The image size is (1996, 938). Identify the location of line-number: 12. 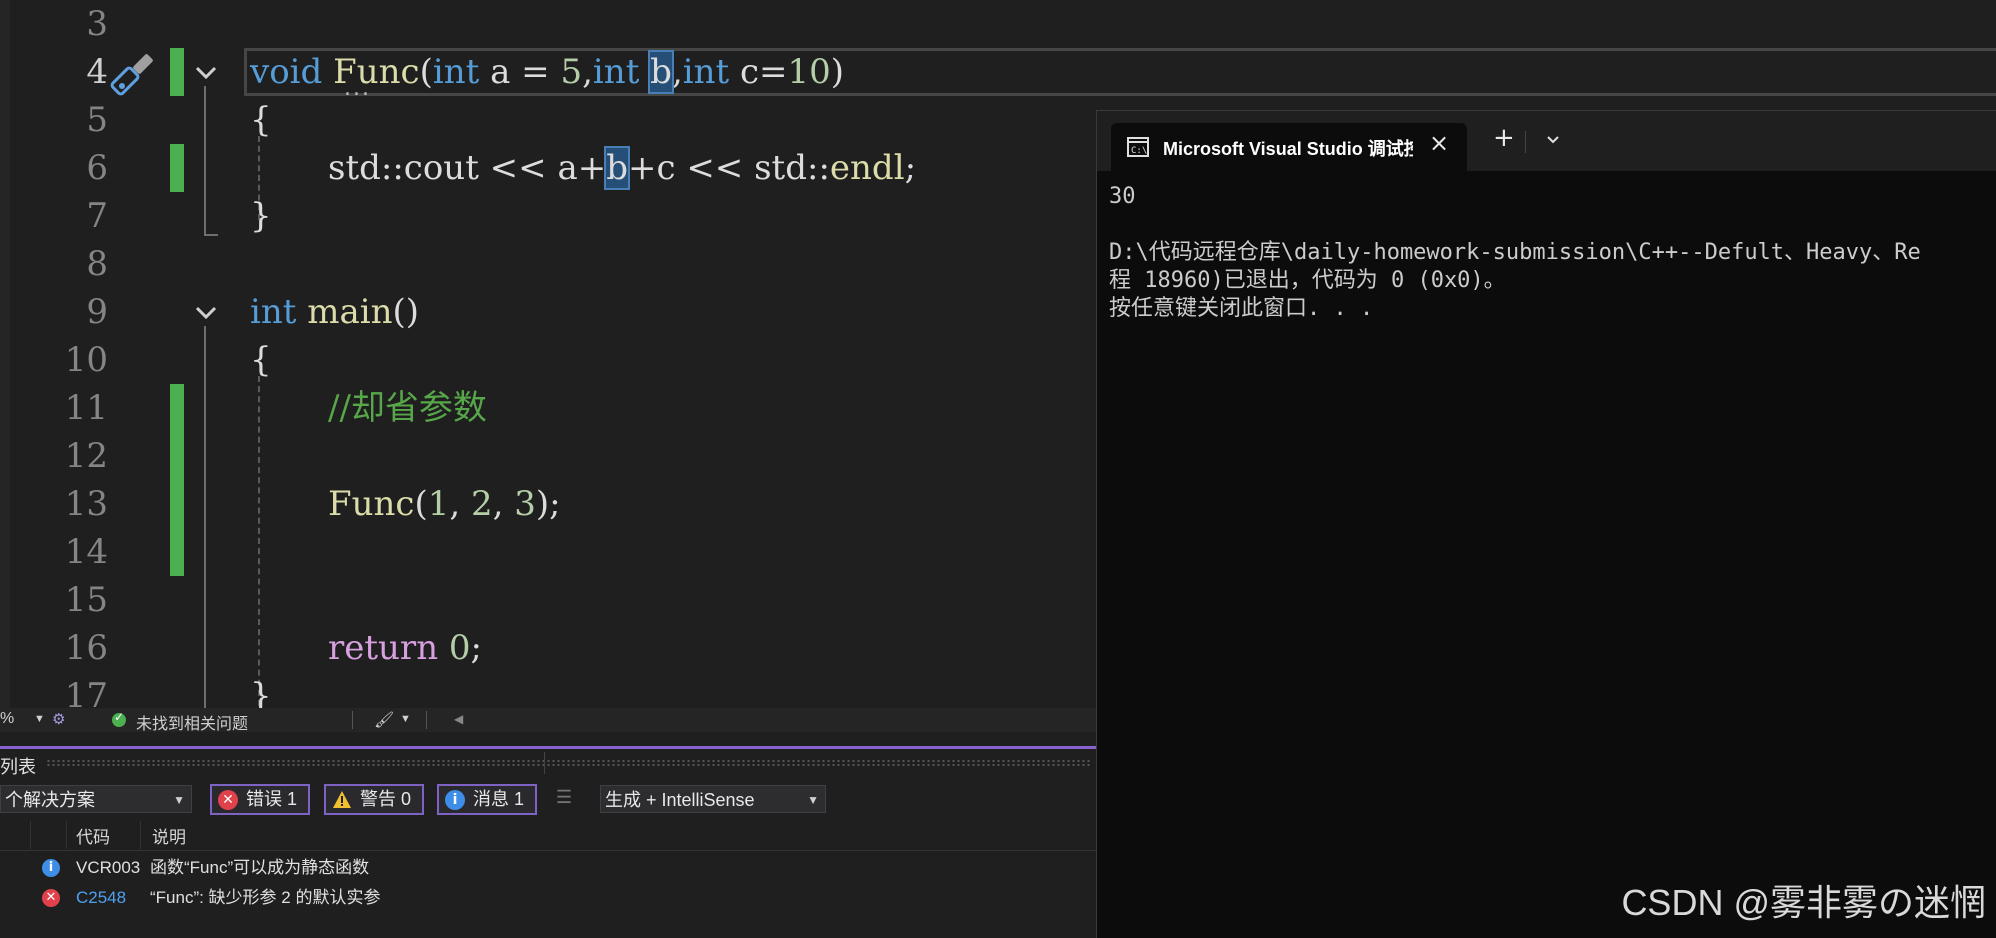
(86, 456).